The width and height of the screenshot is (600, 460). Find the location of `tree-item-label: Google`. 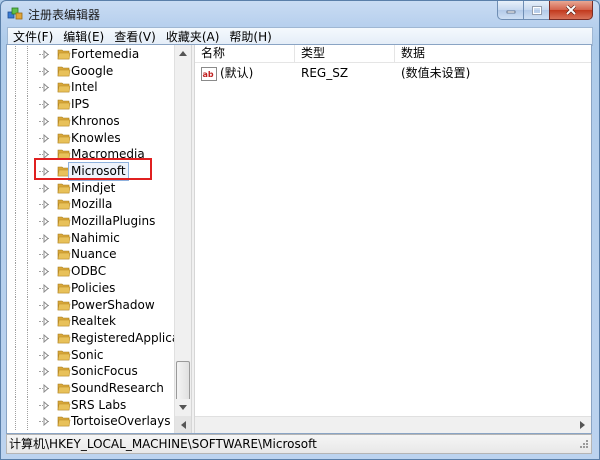

tree-item-label: Google is located at coordinates (92, 70).